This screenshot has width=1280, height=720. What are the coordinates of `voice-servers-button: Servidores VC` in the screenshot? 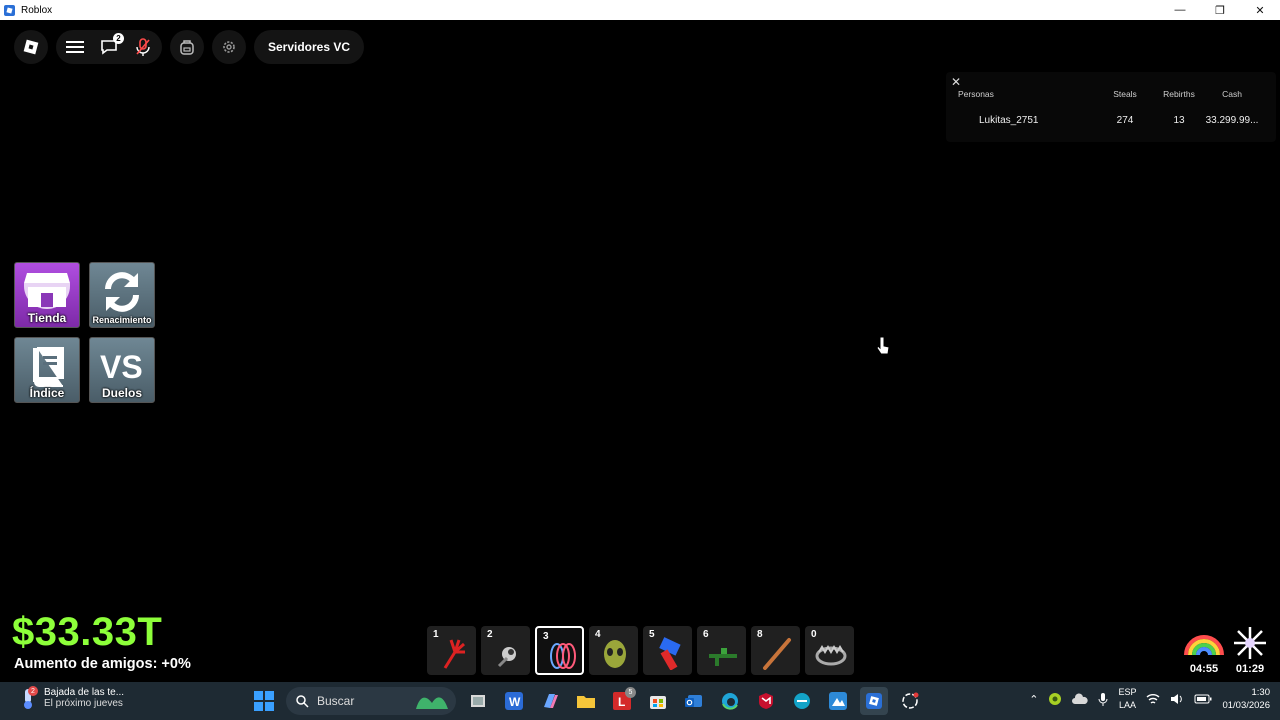 It's located at (309, 47).